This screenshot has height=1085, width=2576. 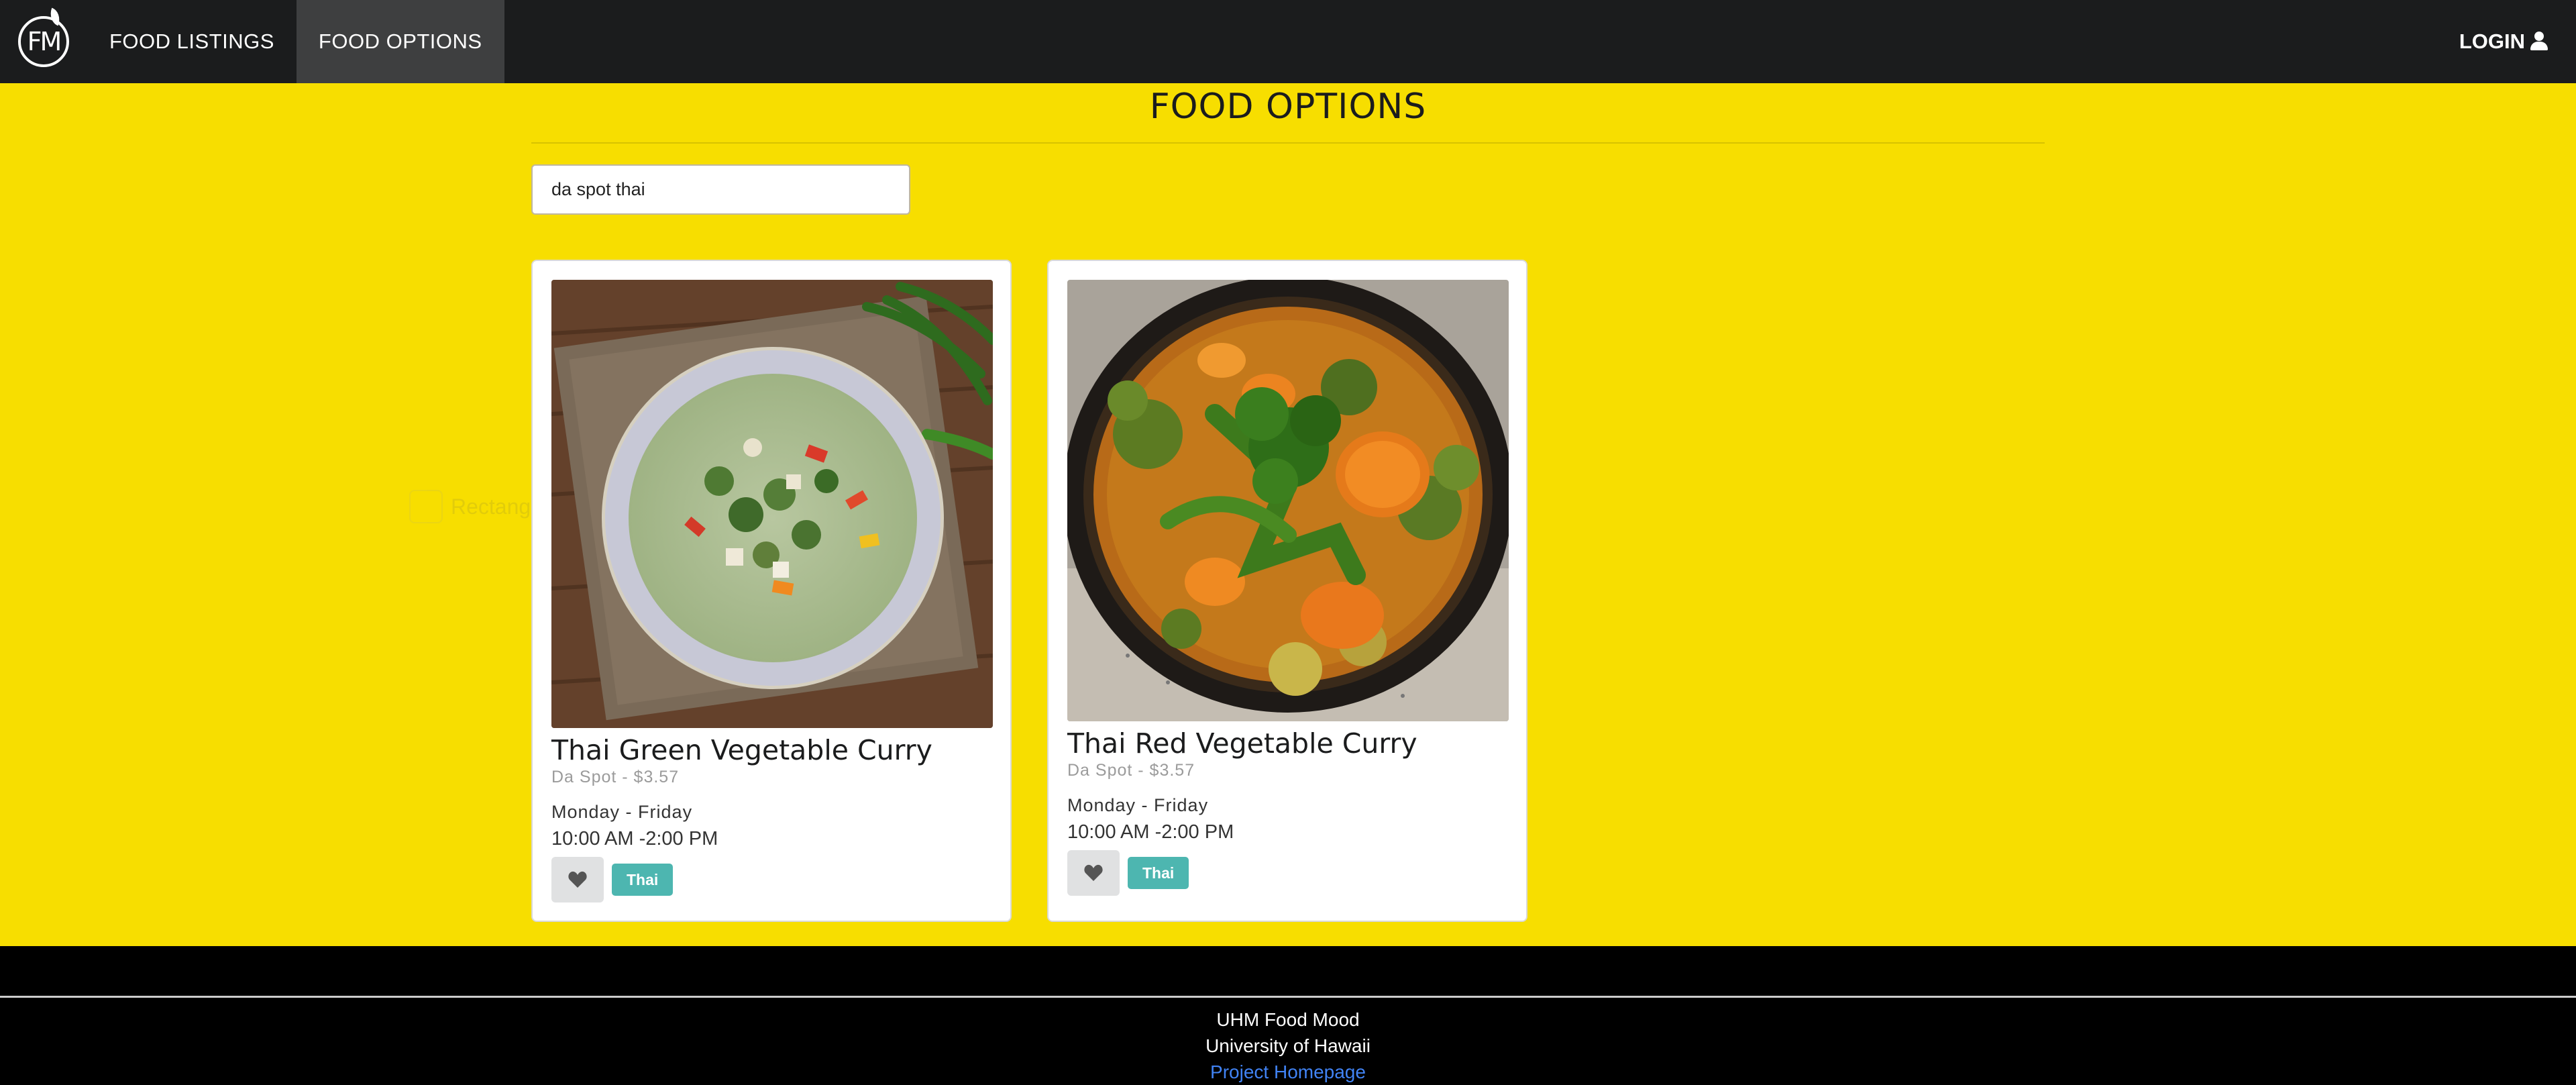 What do you see at coordinates (1288, 41) in the screenshot?
I see `top-navbar: FM FOOD LISTINGS FOOD OPTIONS LOGIN` at bounding box center [1288, 41].